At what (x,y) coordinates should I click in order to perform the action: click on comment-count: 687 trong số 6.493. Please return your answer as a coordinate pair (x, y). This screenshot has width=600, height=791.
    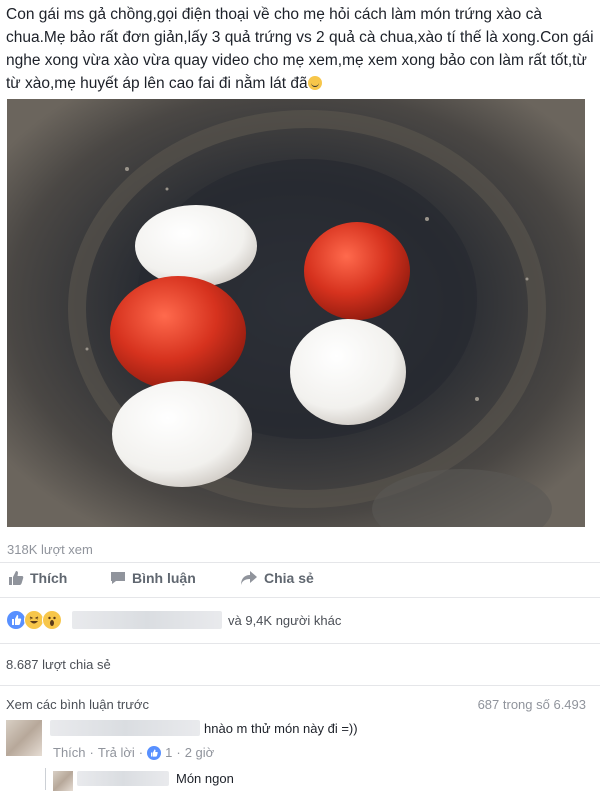
    Looking at the image, I should click on (531, 704).